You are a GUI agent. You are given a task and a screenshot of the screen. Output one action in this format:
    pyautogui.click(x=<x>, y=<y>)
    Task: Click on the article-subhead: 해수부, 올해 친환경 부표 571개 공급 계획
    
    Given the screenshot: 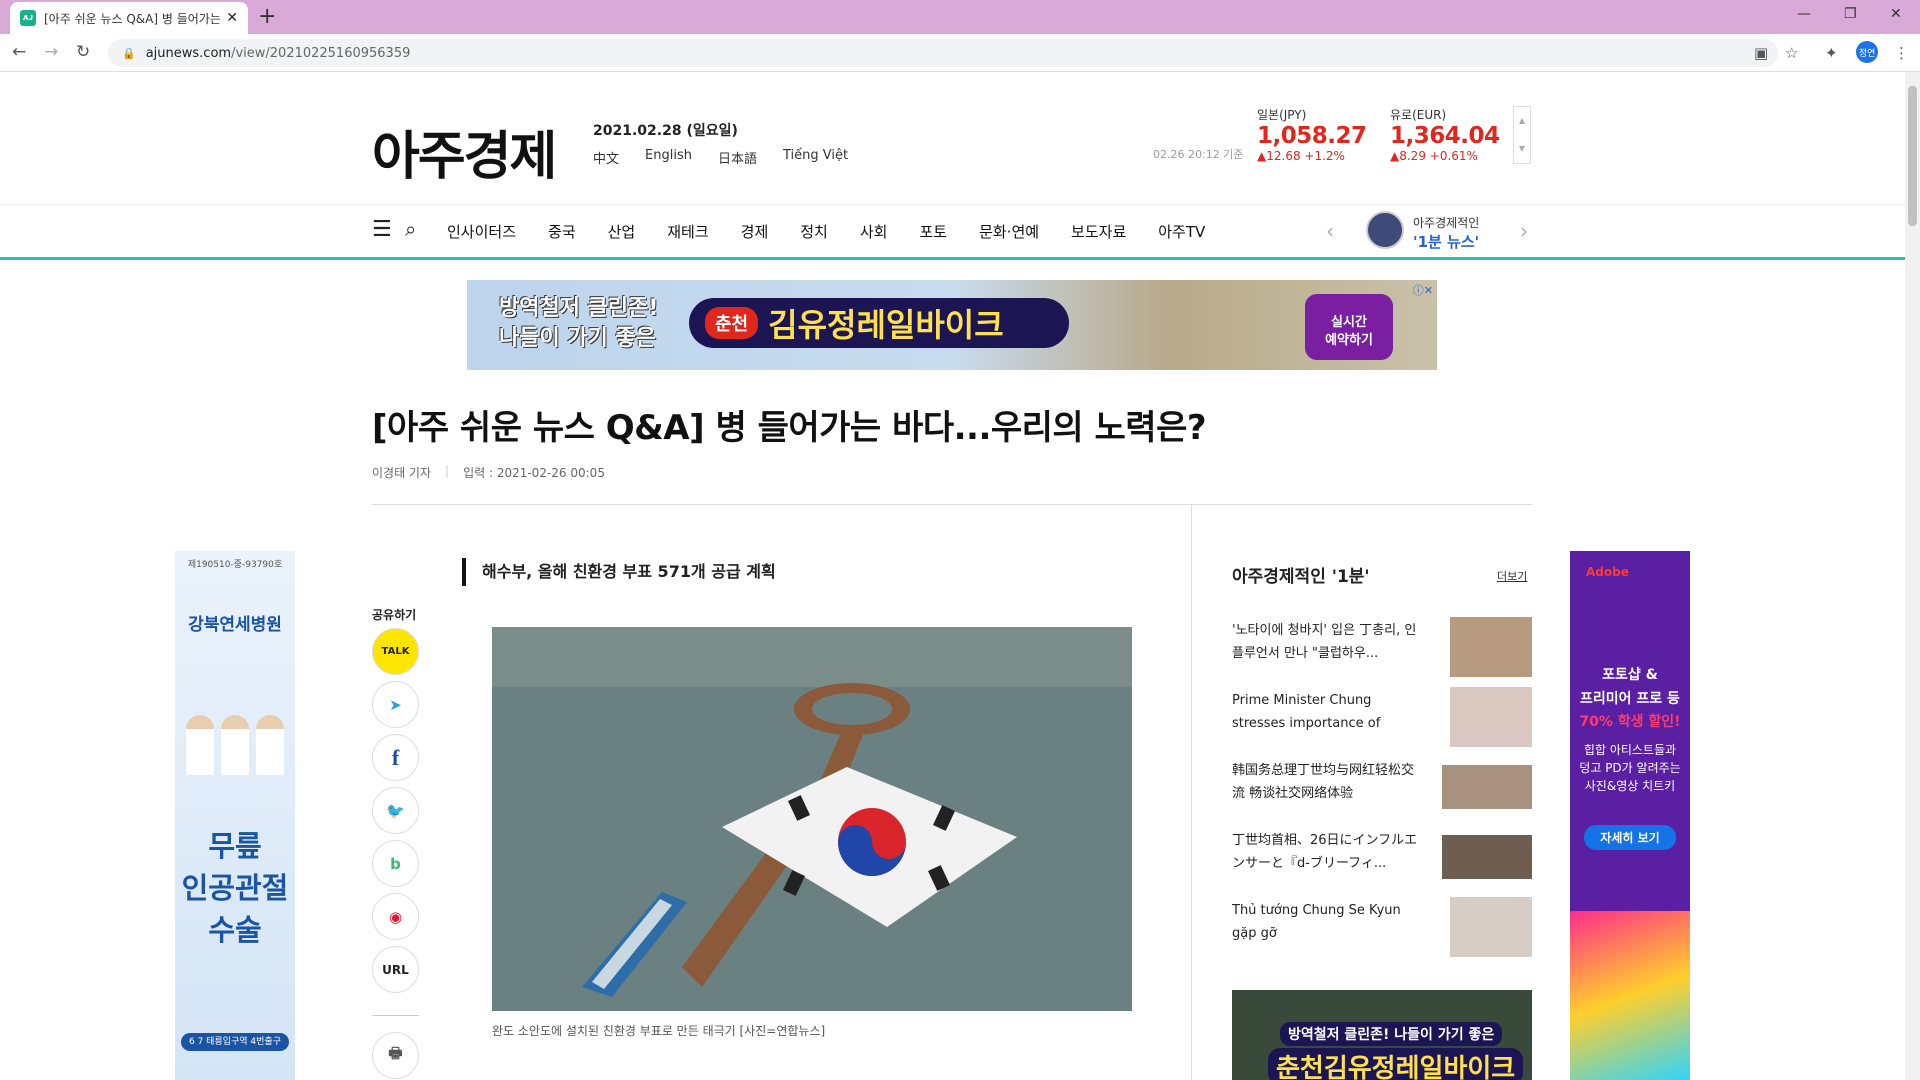 What is the action you would take?
    pyautogui.click(x=619, y=572)
    